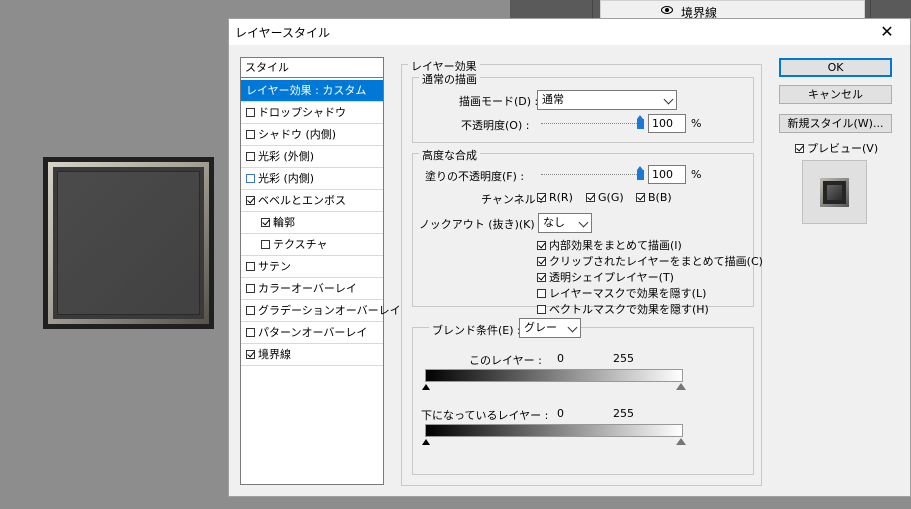  What do you see at coordinates (565, 223) in the screenshot?
I see `knockout-select: なし` at bounding box center [565, 223].